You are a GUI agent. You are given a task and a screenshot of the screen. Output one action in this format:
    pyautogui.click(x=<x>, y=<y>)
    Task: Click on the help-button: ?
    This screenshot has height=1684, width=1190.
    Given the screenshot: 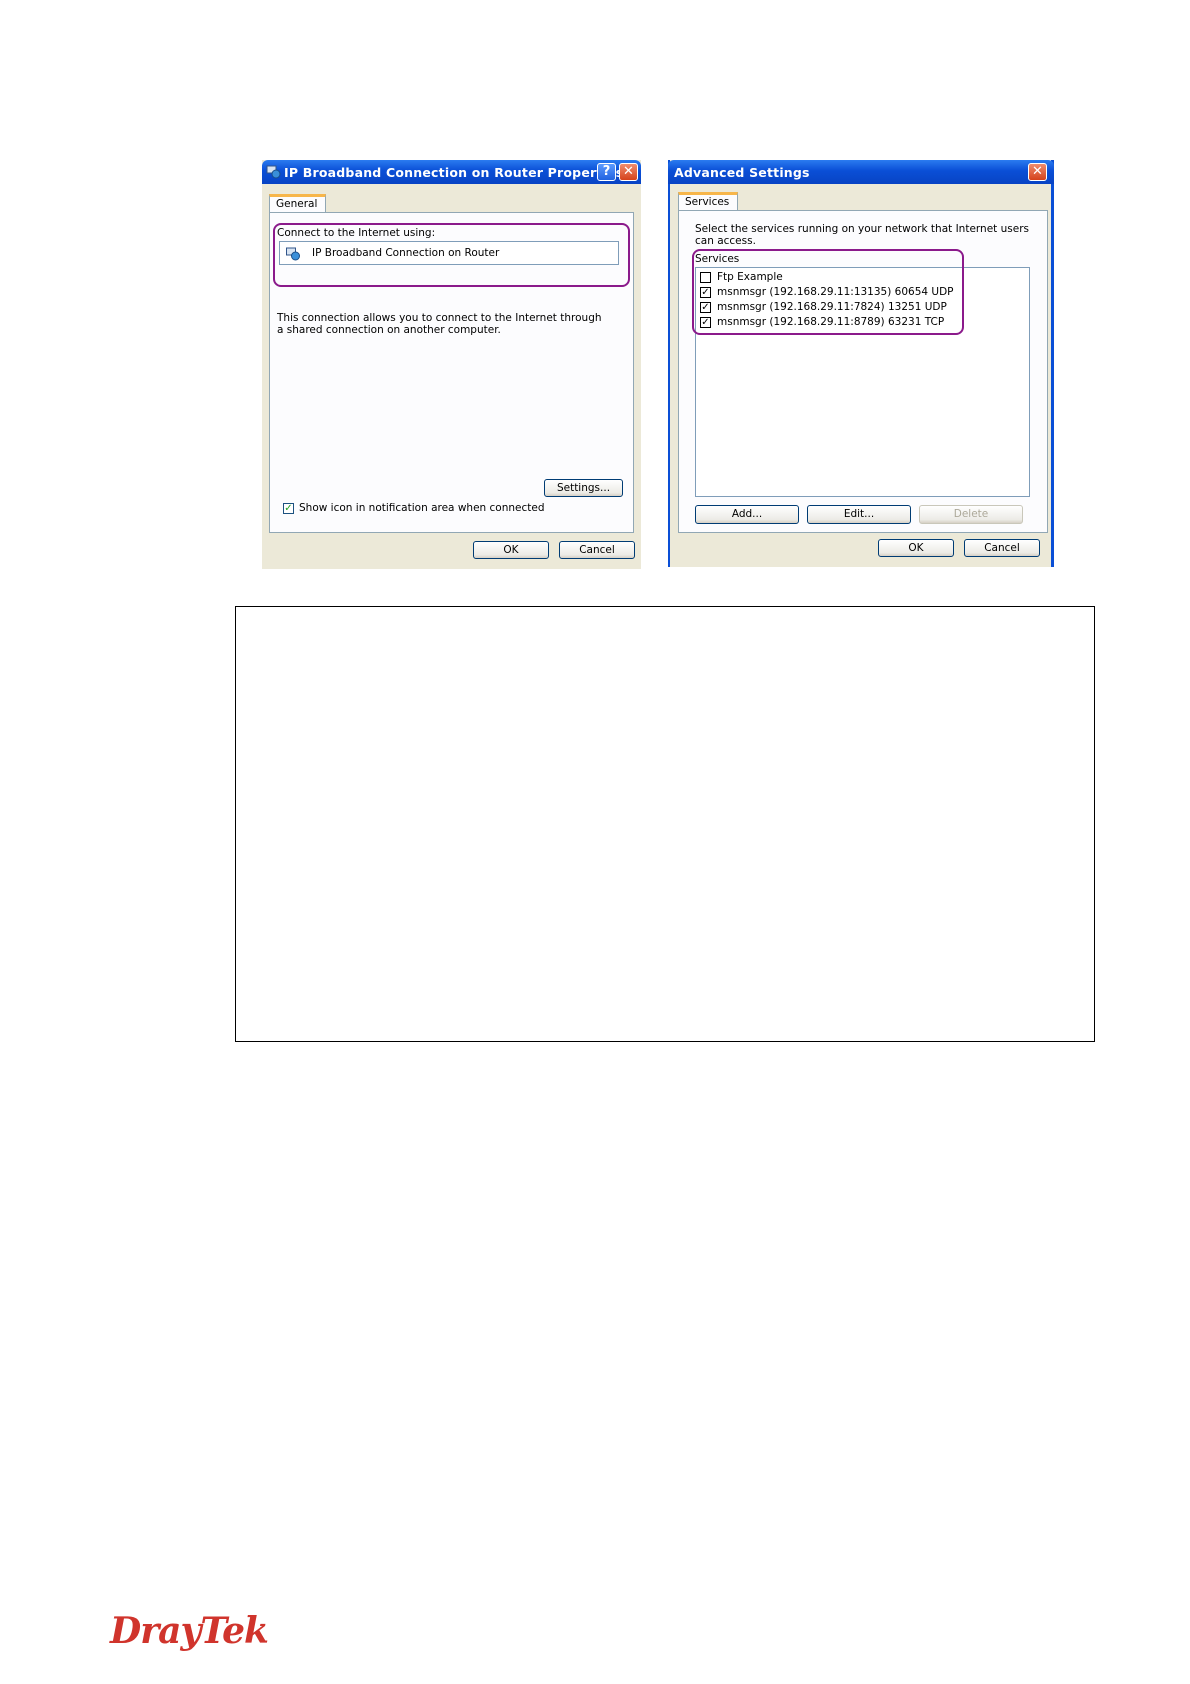 What is the action you would take?
    pyautogui.click(x=606, y=172)
    